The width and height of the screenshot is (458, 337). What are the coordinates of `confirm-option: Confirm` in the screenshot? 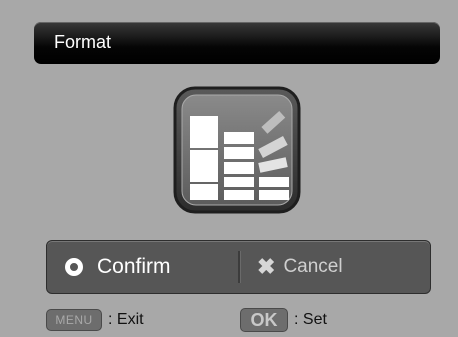 It's located at (142, 267).